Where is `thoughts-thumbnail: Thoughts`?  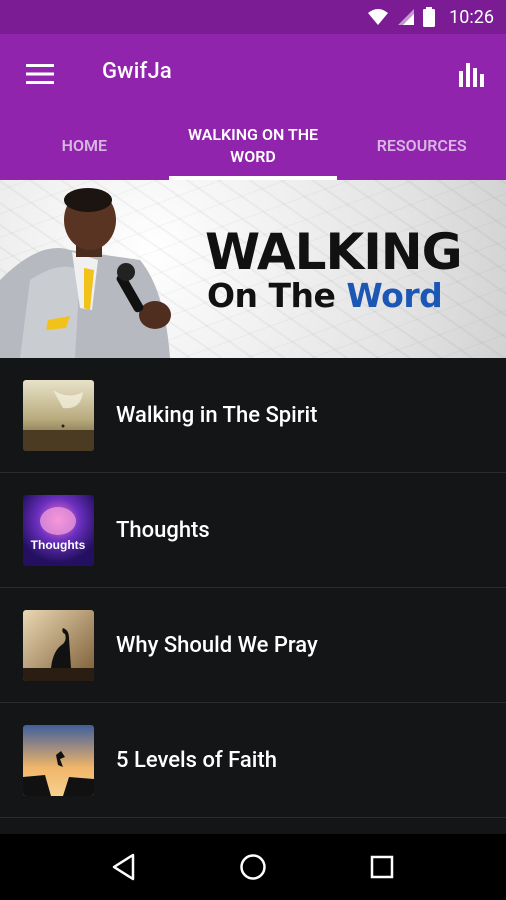 thoughts-thumbnail: Thoughts is located at coordinates (58, 530).